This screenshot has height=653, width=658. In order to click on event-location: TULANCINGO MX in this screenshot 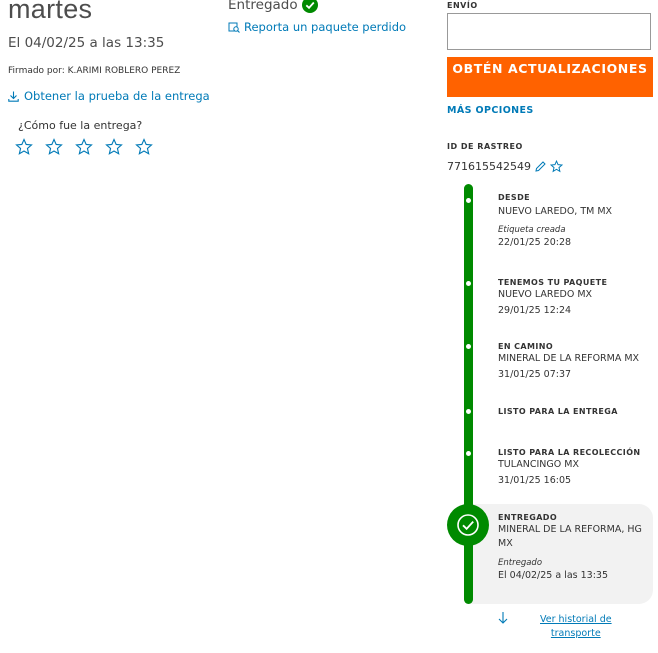, I will do `click(538, 464)`.